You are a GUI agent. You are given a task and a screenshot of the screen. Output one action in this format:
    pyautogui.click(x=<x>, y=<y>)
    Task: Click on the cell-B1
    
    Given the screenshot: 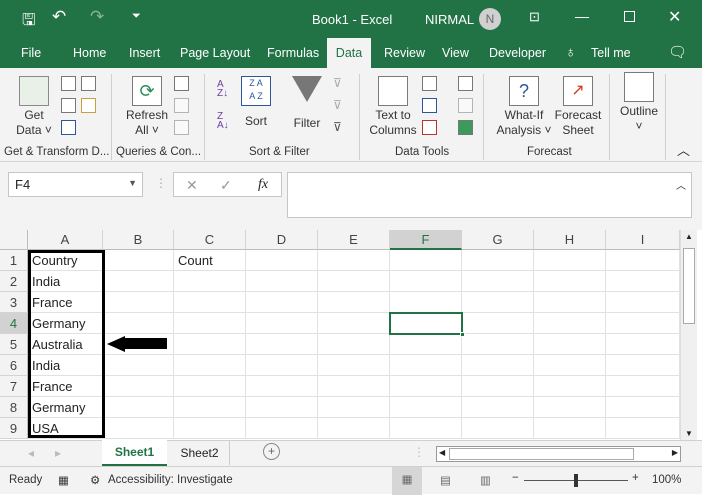 What is the action you would take?
    pyautogui.click(x=138, y=260)
    